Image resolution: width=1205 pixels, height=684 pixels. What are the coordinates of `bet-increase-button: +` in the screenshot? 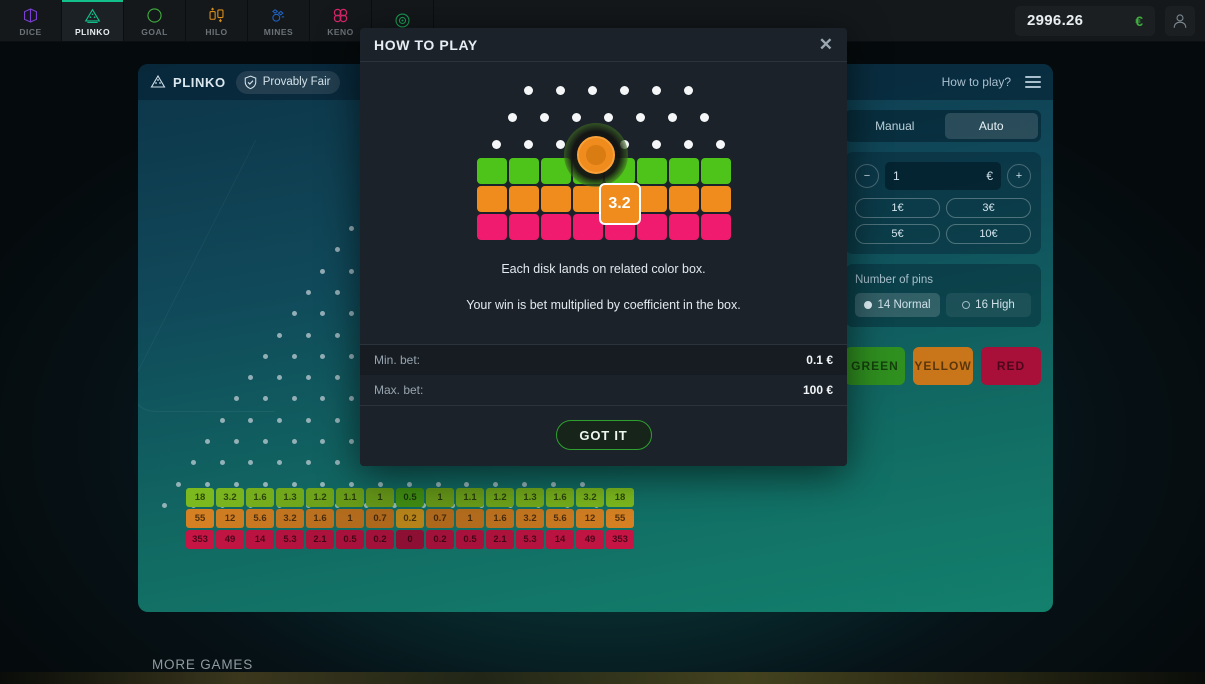 It's located at (1019, 176).